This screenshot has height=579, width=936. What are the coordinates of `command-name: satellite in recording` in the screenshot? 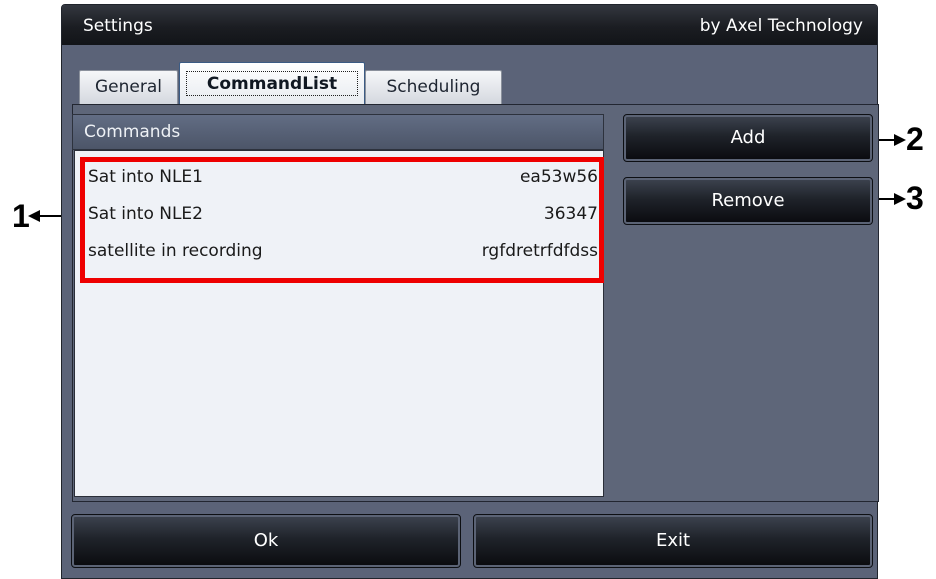 It's located at (175, 251).